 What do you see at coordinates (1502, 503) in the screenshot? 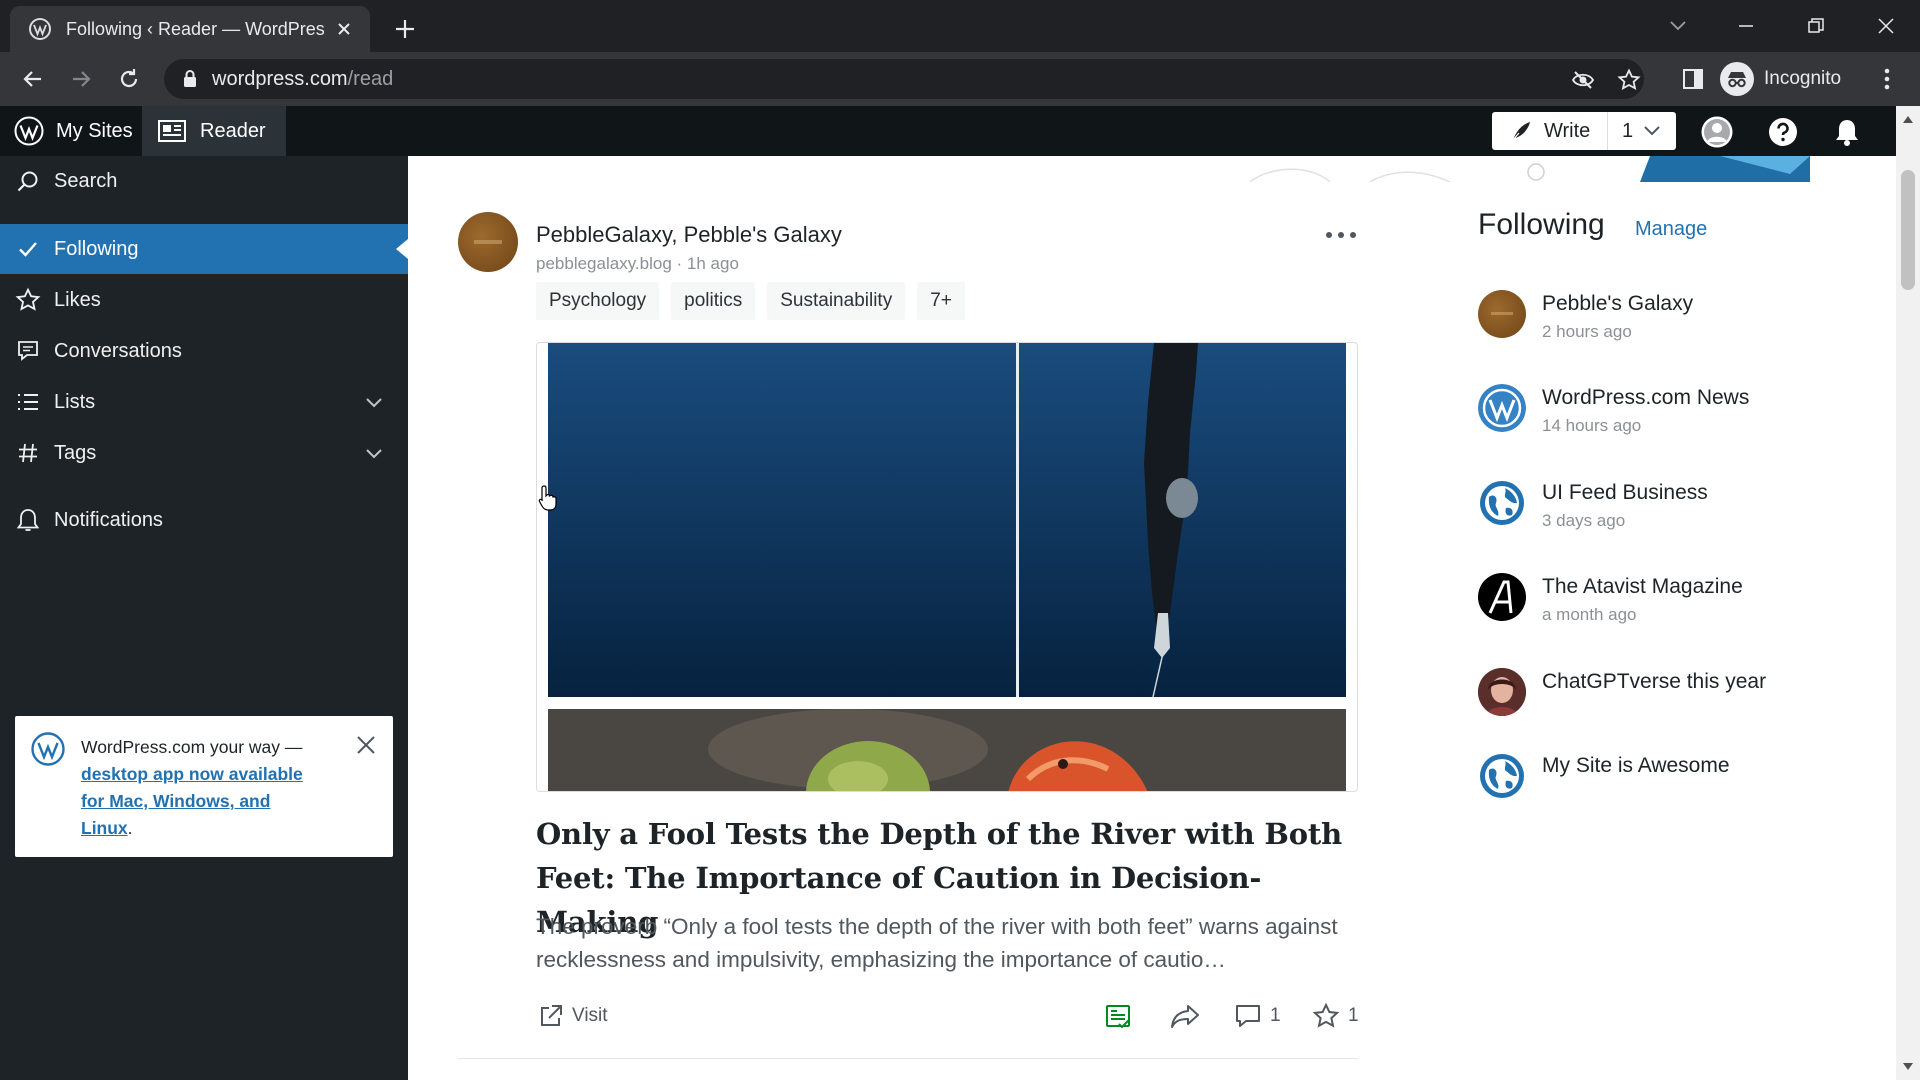
I see `globe-icon` at bounding box center [1502, 503].